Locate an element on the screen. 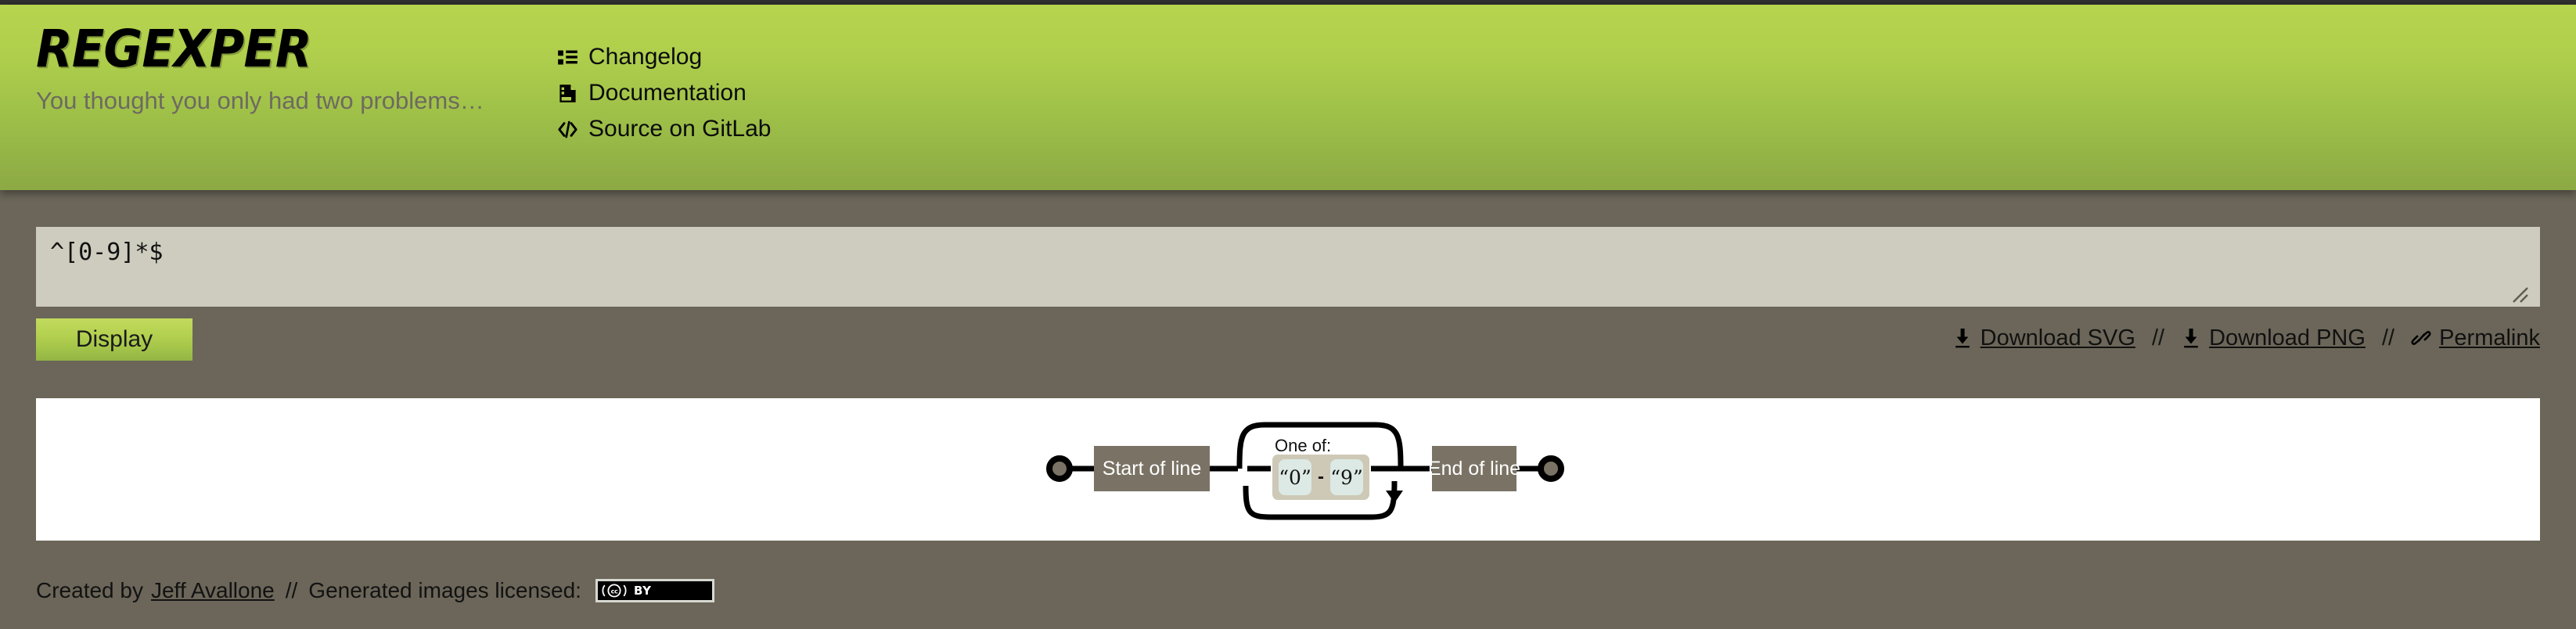 The image size is (2576, 629). nav-label-documentation: Documentation is located at coordinates (668, 93).